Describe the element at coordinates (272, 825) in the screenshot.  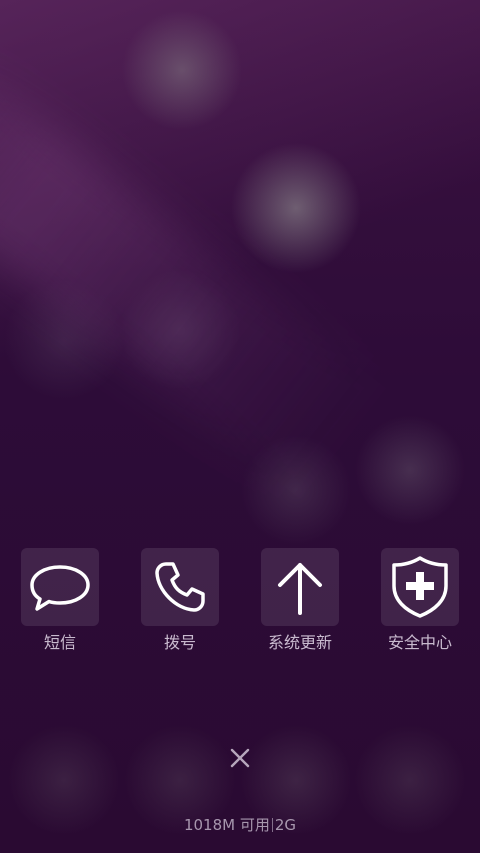
I see `memory-divider` at that location.